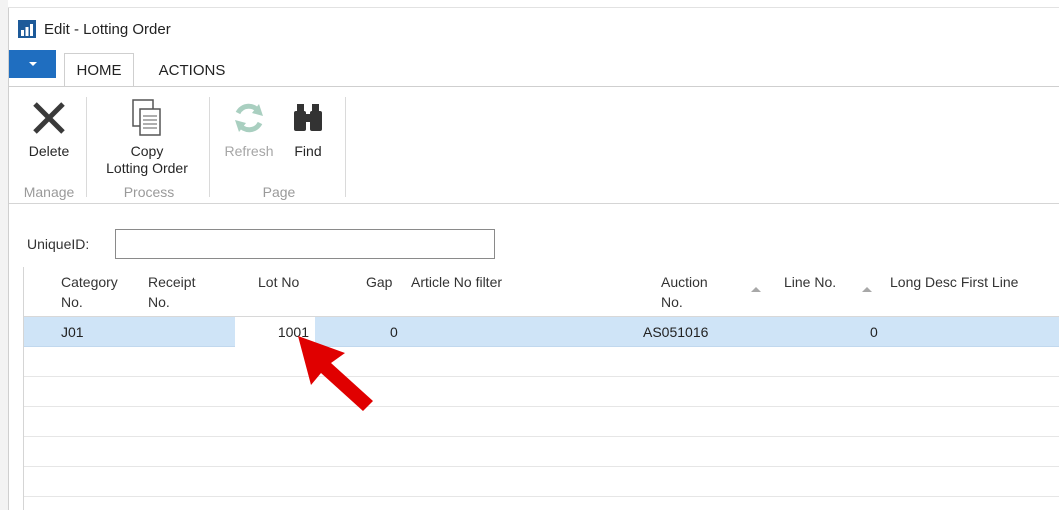  Describe the element at coordinates (675, 332) in the screenshot. I see `cell-auction: AS051016` at that location.